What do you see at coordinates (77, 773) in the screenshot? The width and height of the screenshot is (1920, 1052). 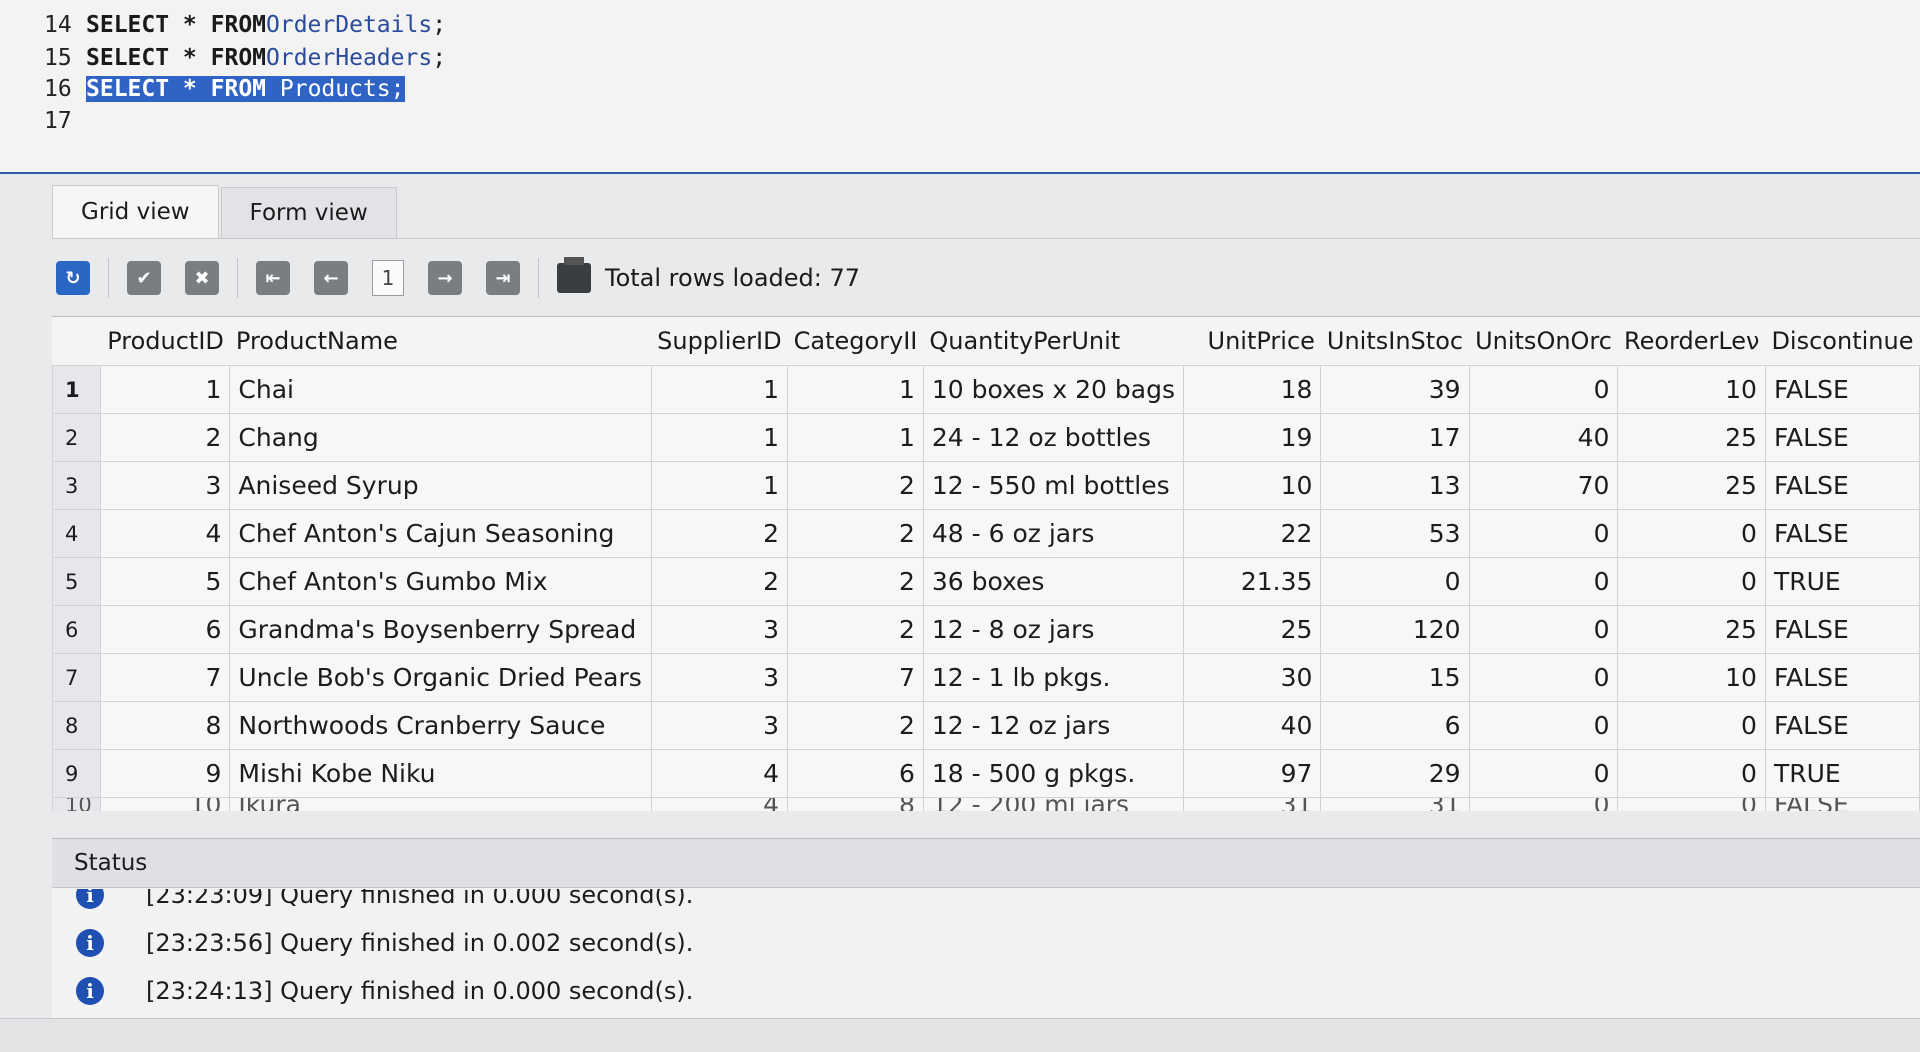 I see `row-number-cell: 9` at bounding box center [77, 773].